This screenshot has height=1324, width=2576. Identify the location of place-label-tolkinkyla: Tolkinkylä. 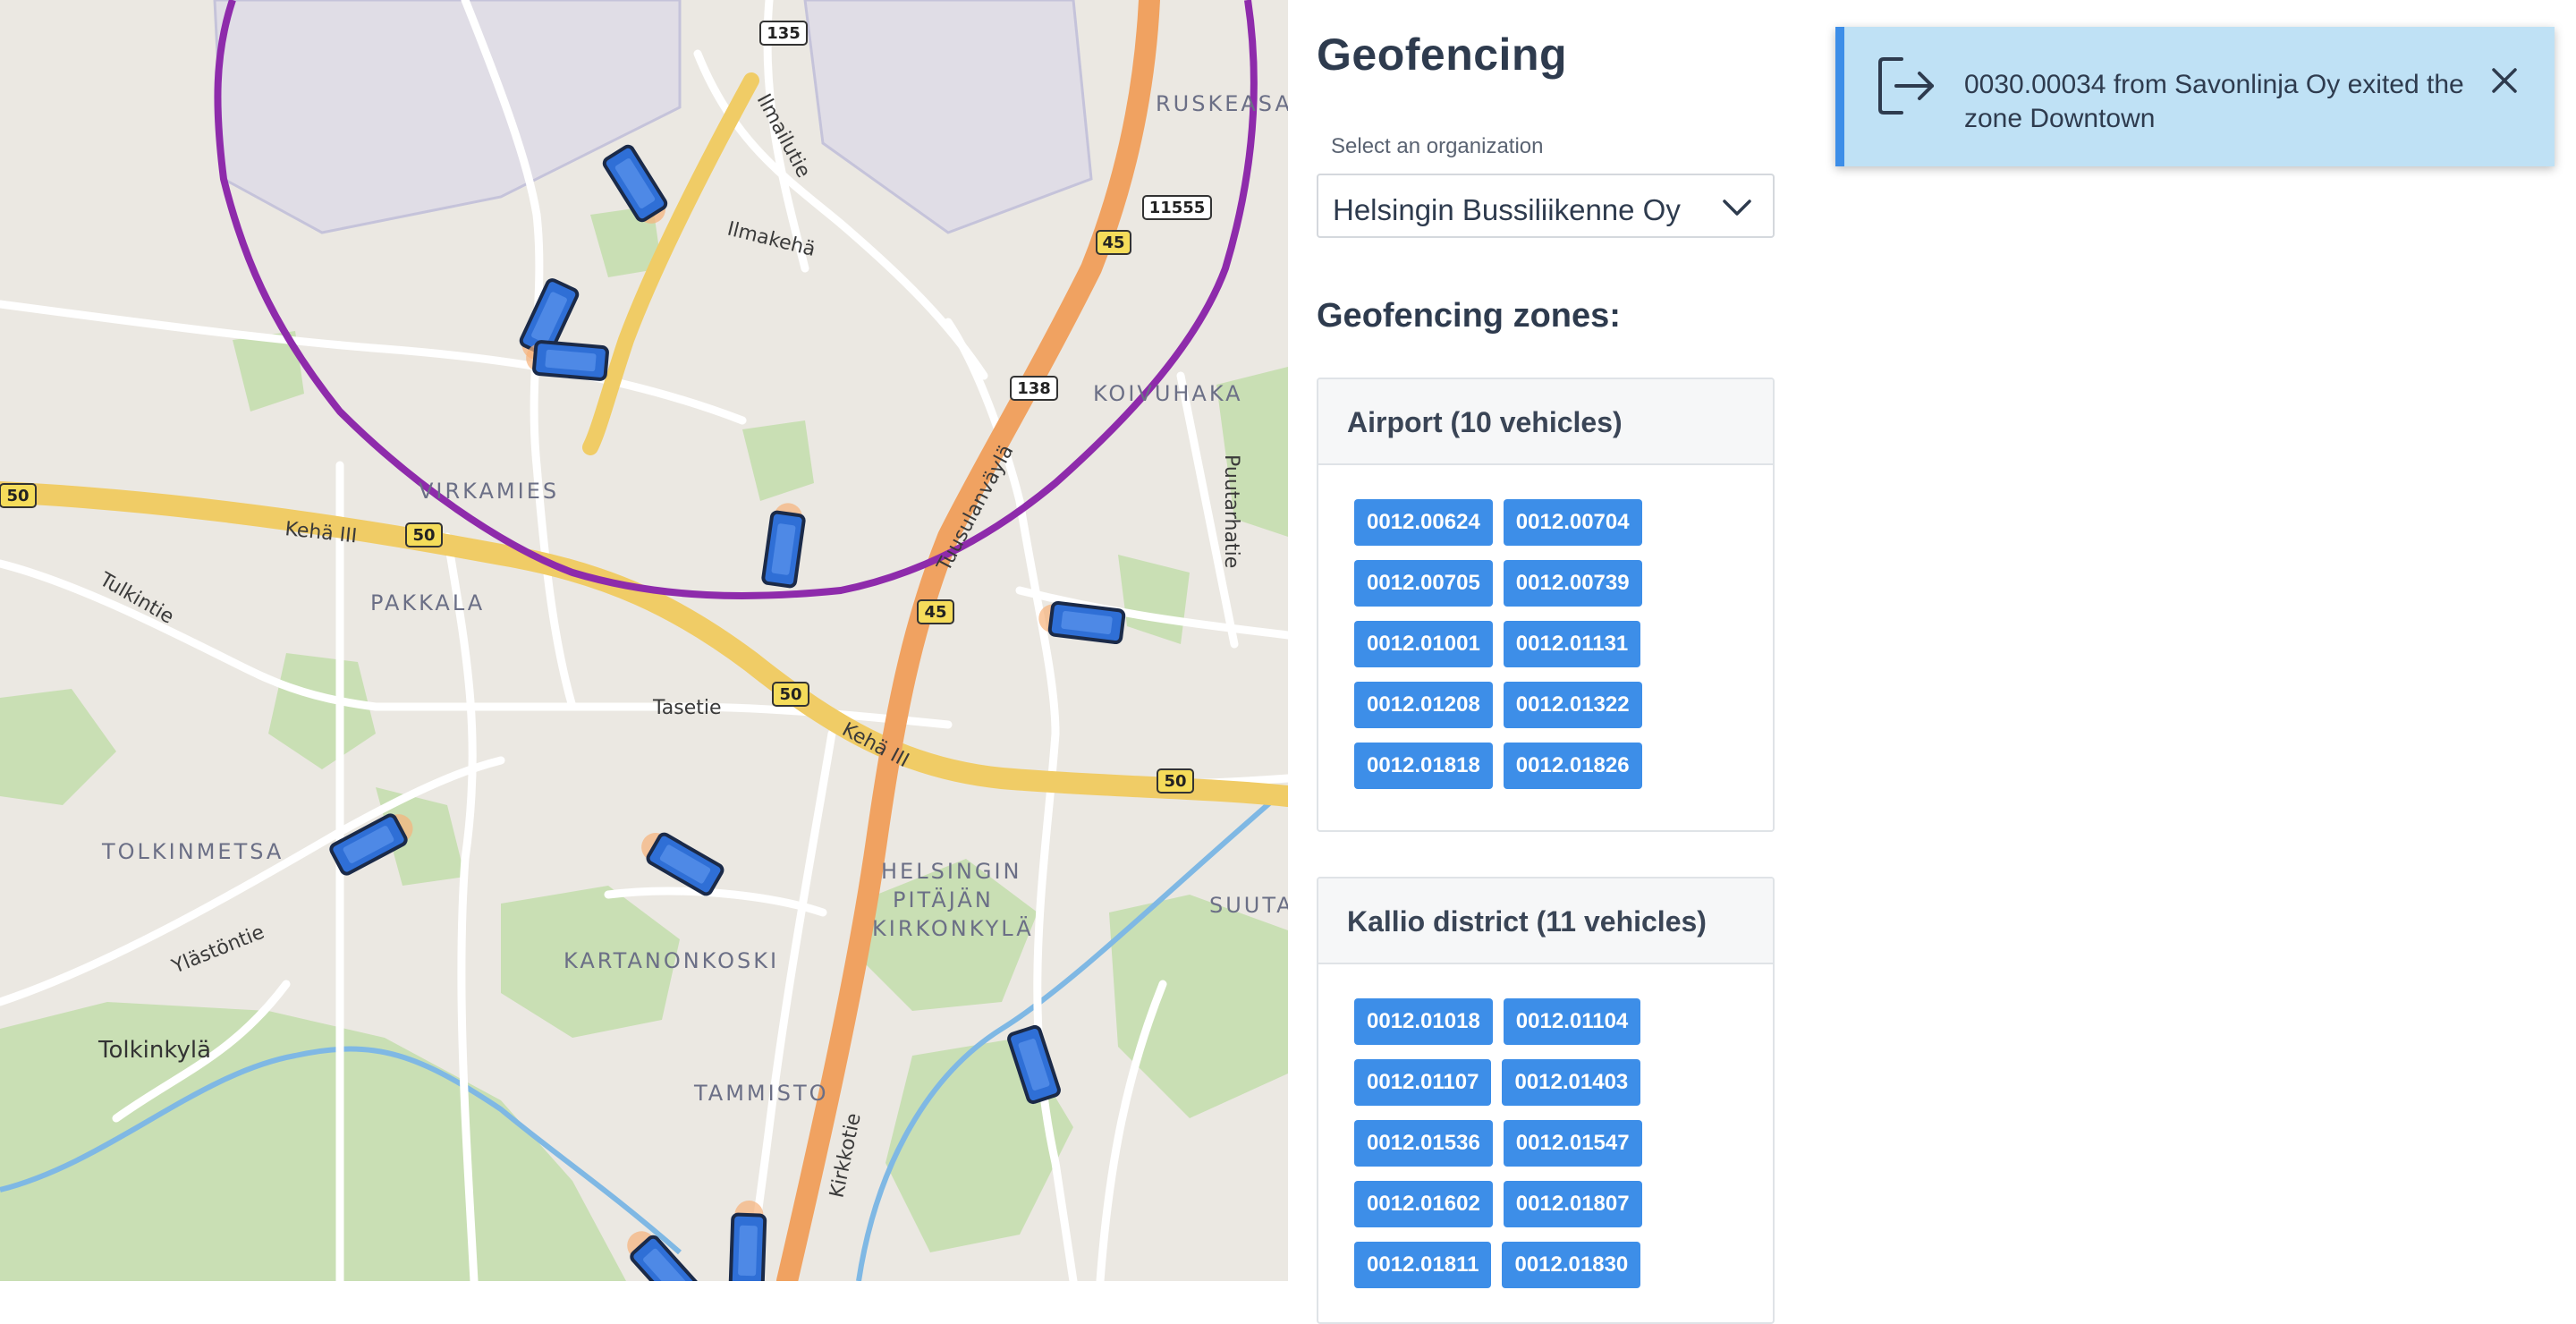
(154, 1050).